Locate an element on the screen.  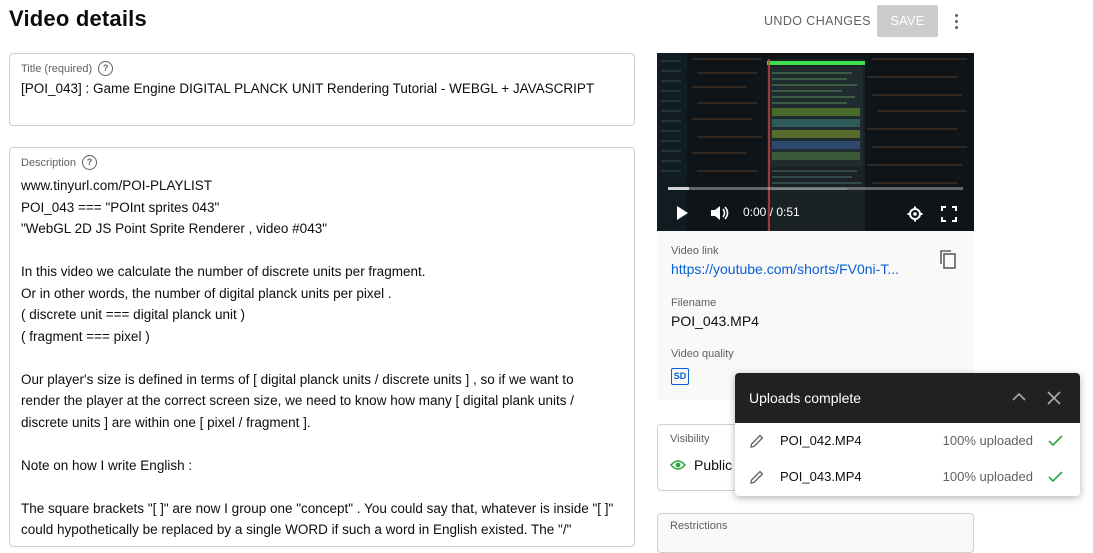
eye-icon is located at coordinates (678, 465).